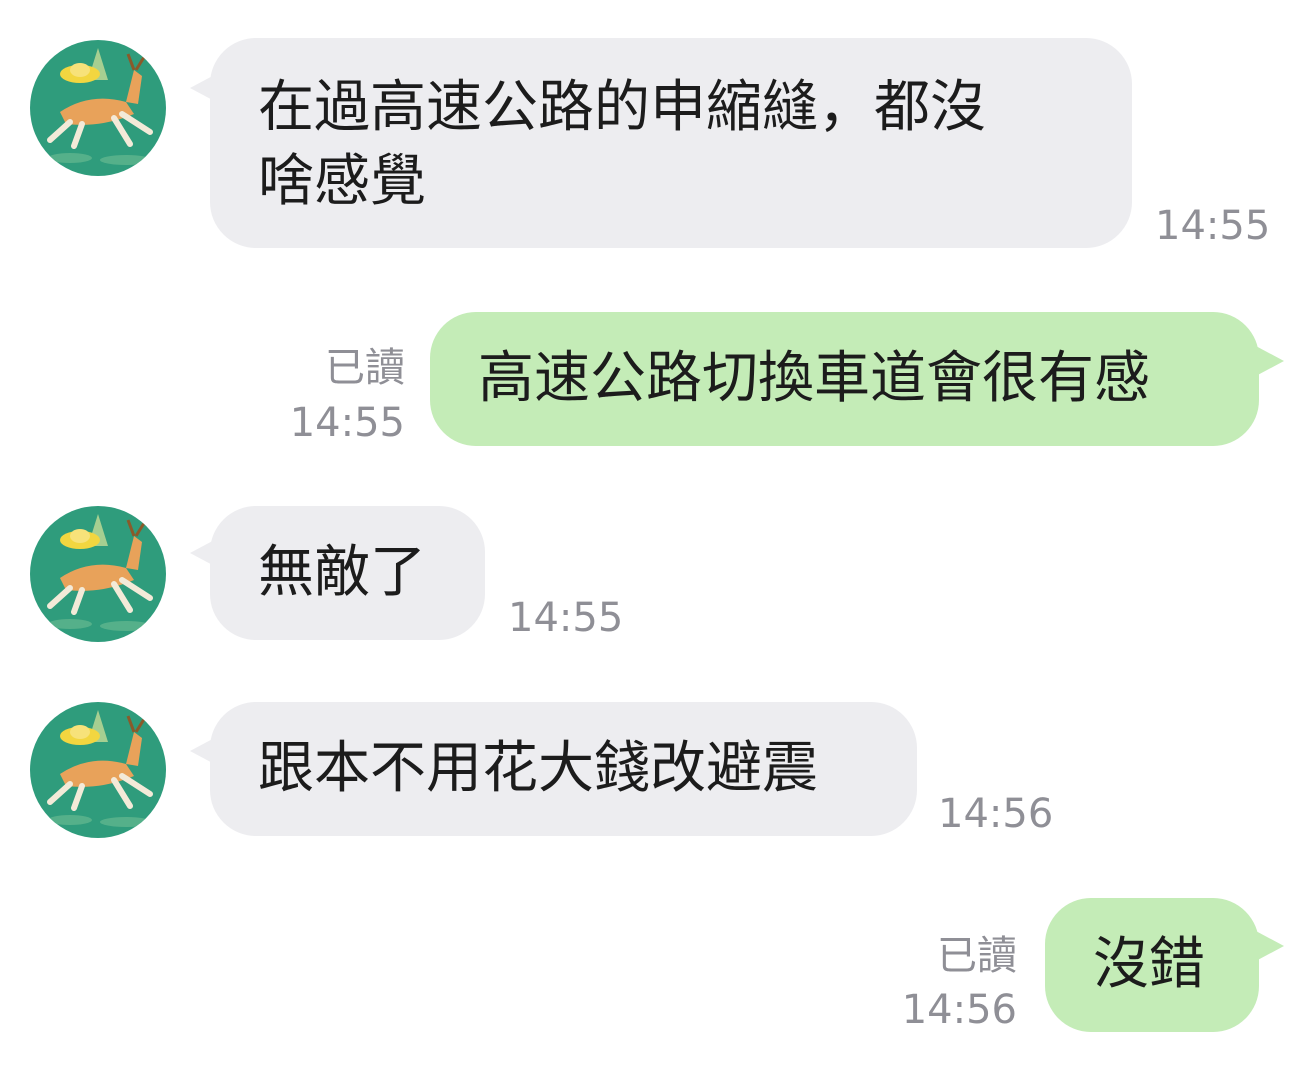  I want to click on incoming-message-bubble: 跟本不用花大錢改避震, so click(563, 769).